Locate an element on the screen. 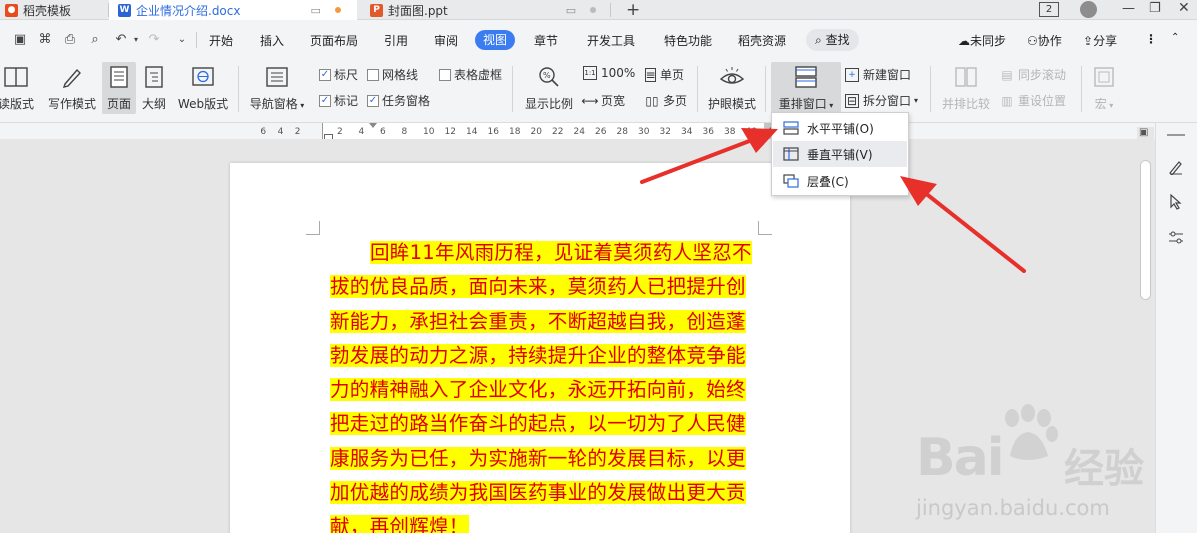 Image resolution: width=1197 pixels, height=533 pixels. tab-ppt: P 封面图.ppt ▭ is located at coordinates (484, 10).